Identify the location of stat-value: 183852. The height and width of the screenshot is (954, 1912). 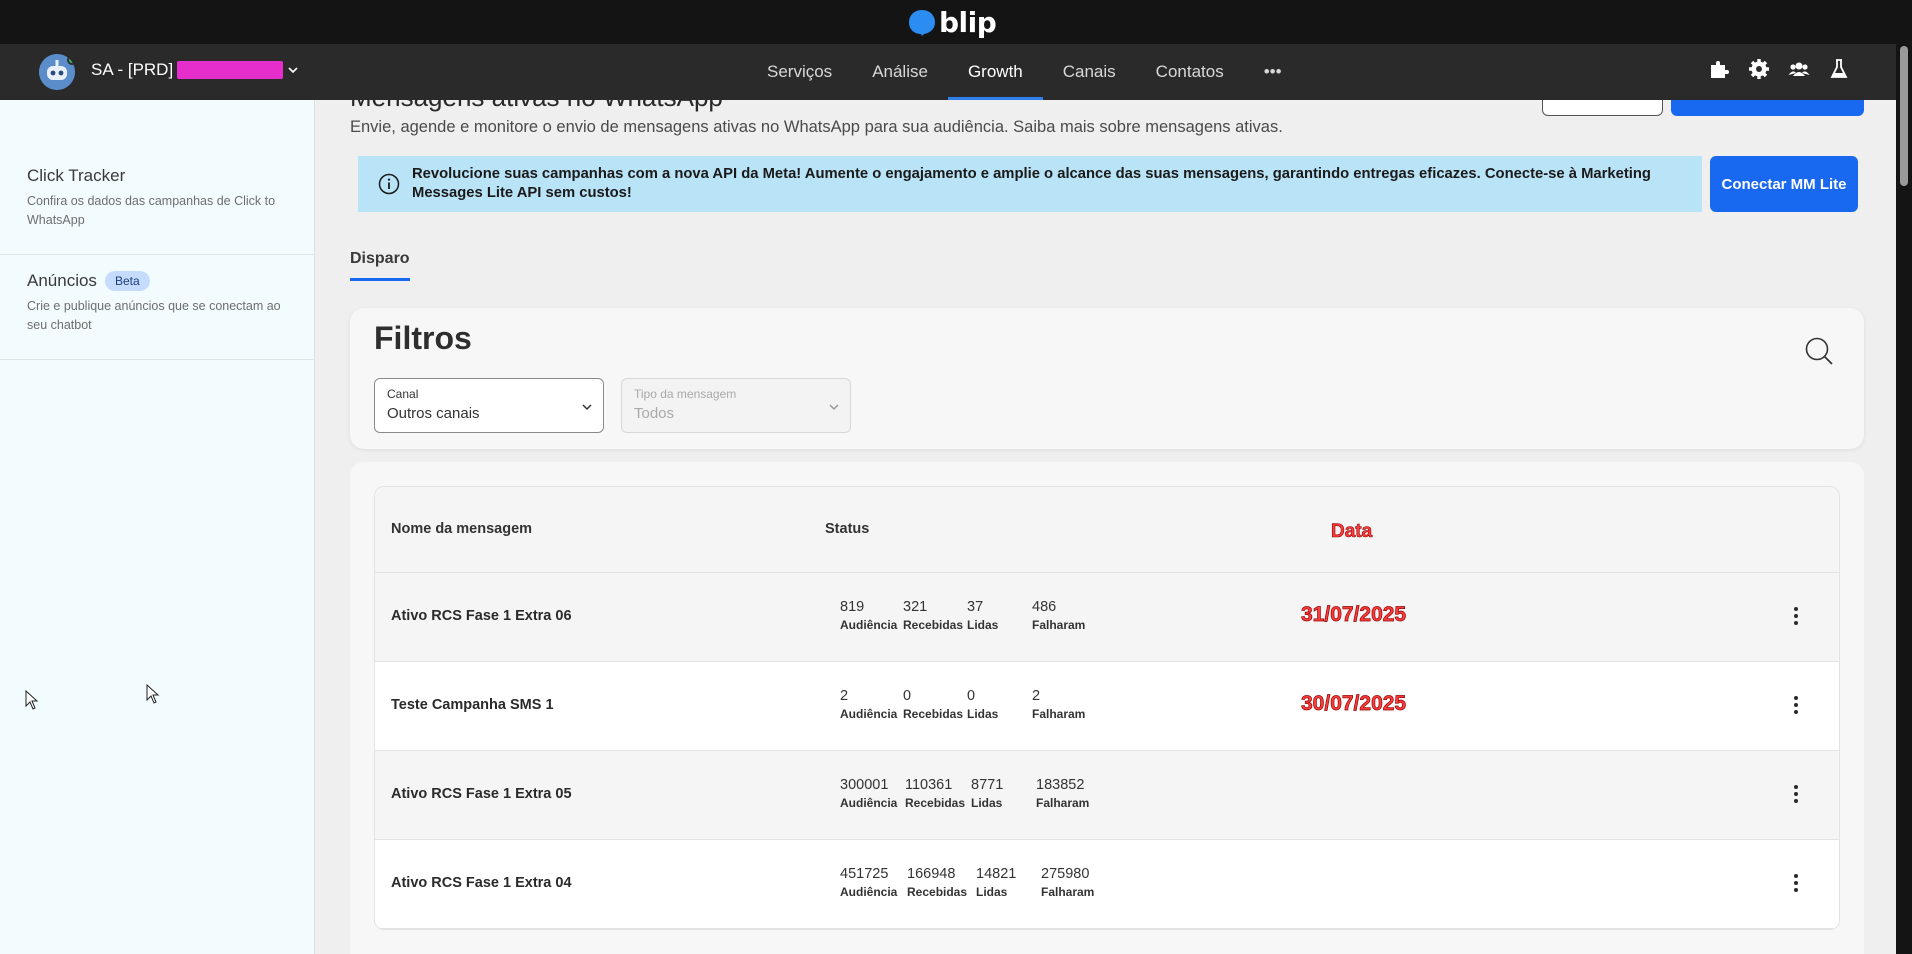
(1060, 785).